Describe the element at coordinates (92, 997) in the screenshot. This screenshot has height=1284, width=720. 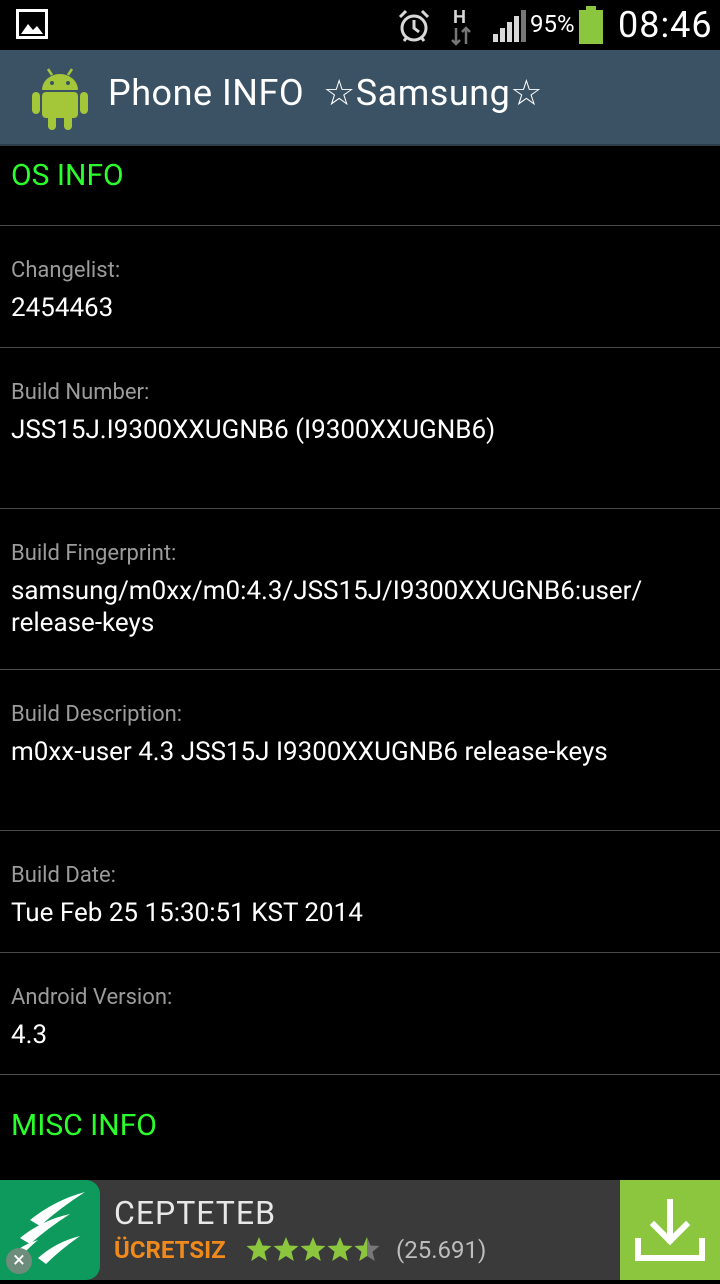
I see `row-label: Android Version:` at that location.